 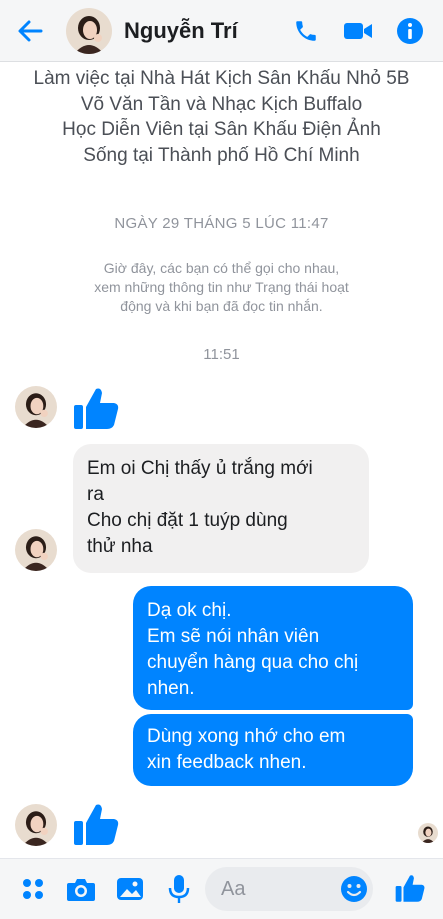 What do you see at coordinates (89, 30) in the screenshot?
I see `contact-avatar` at bounding box center [89, 30].